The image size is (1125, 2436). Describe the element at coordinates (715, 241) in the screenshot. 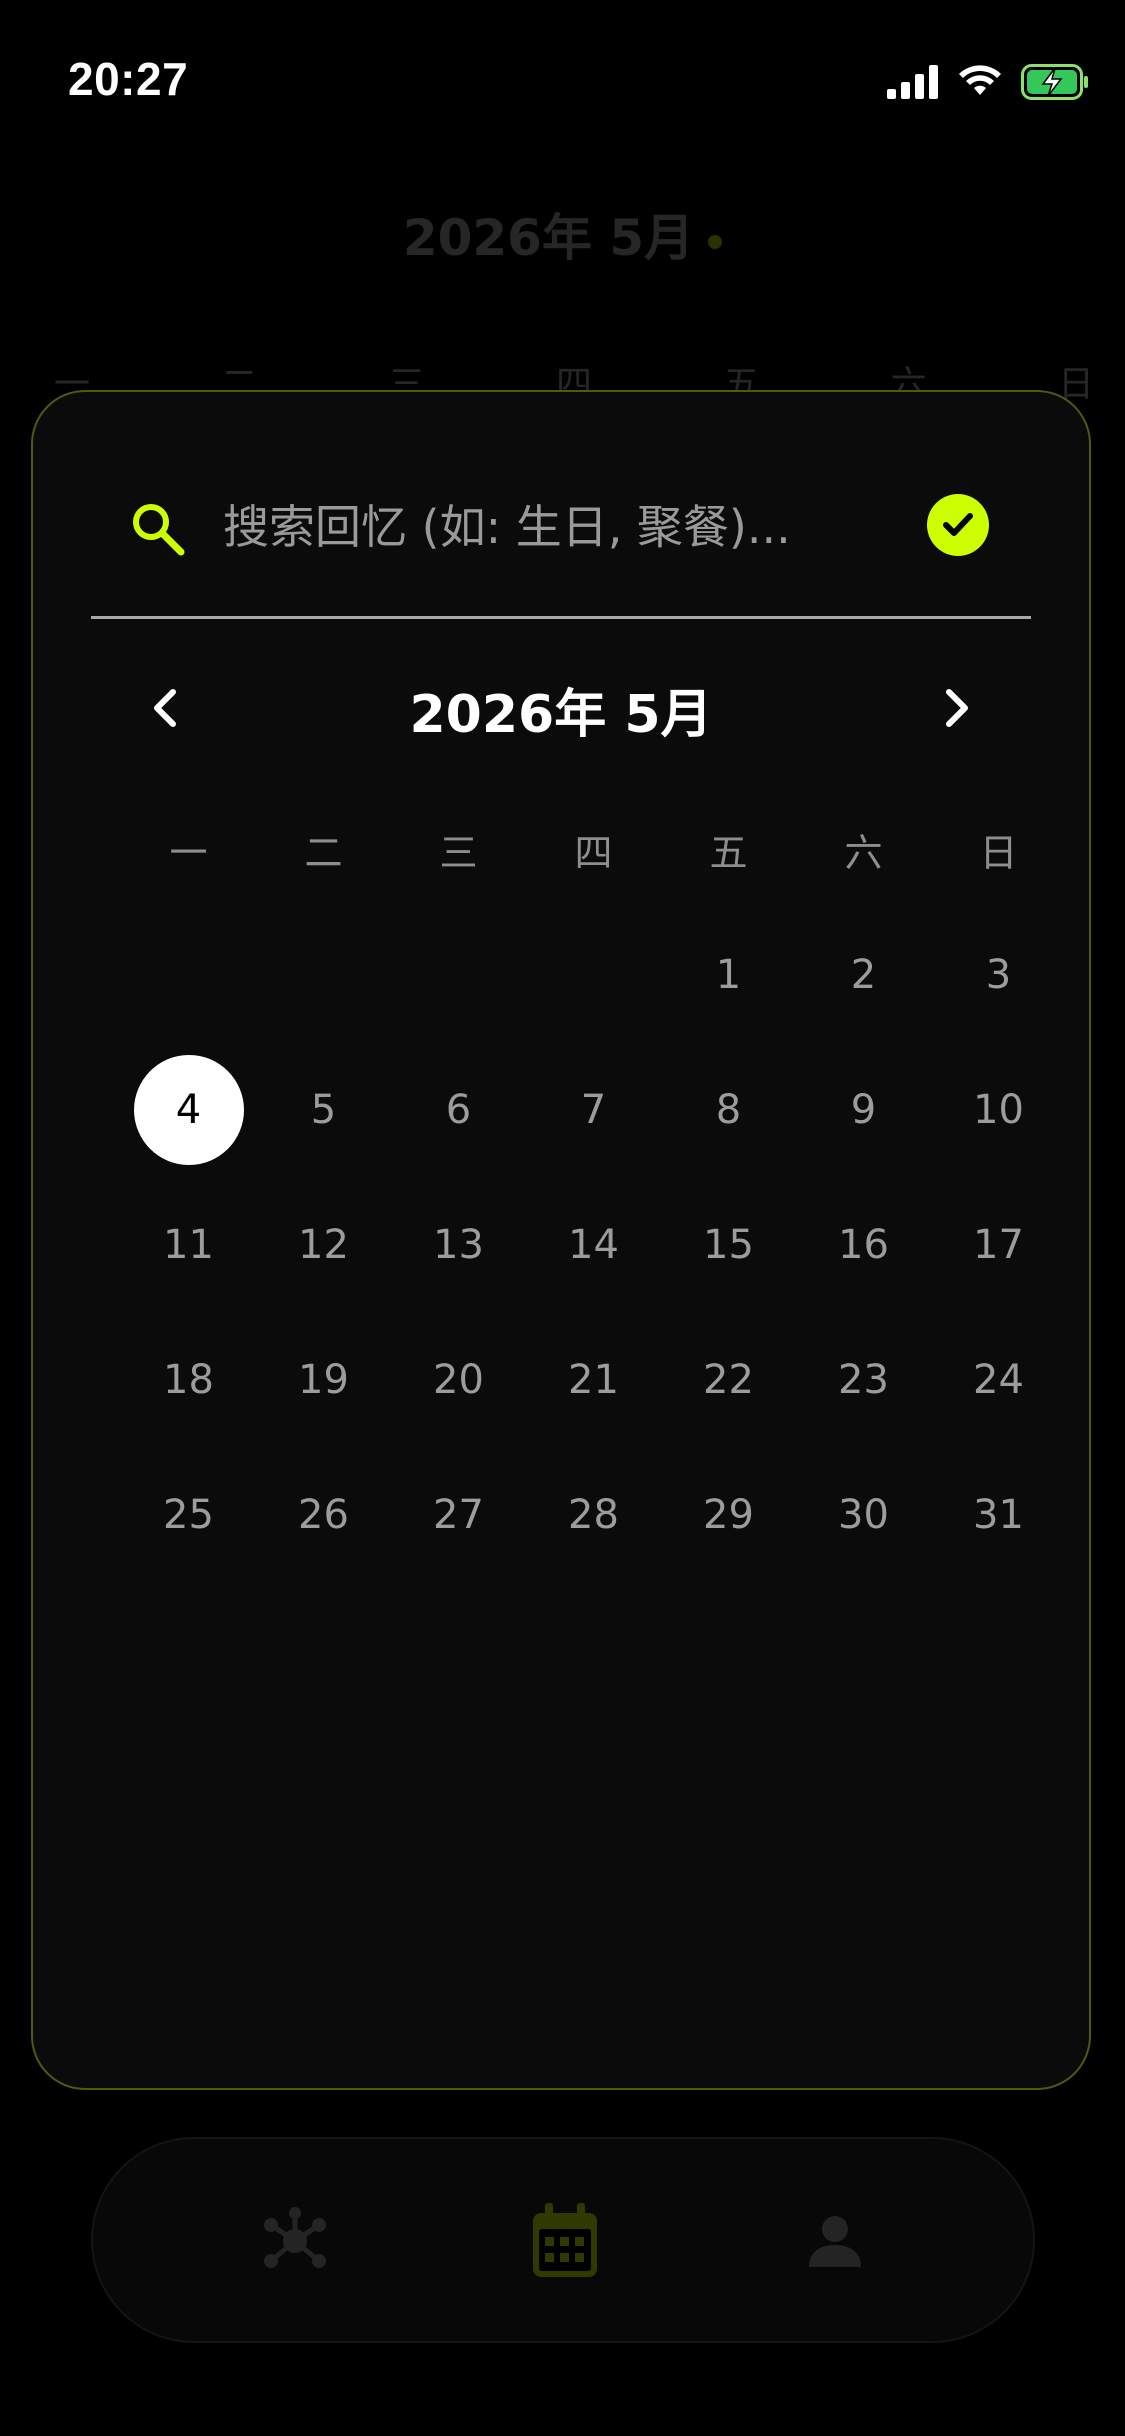

I see `background-today-dot` at that location.